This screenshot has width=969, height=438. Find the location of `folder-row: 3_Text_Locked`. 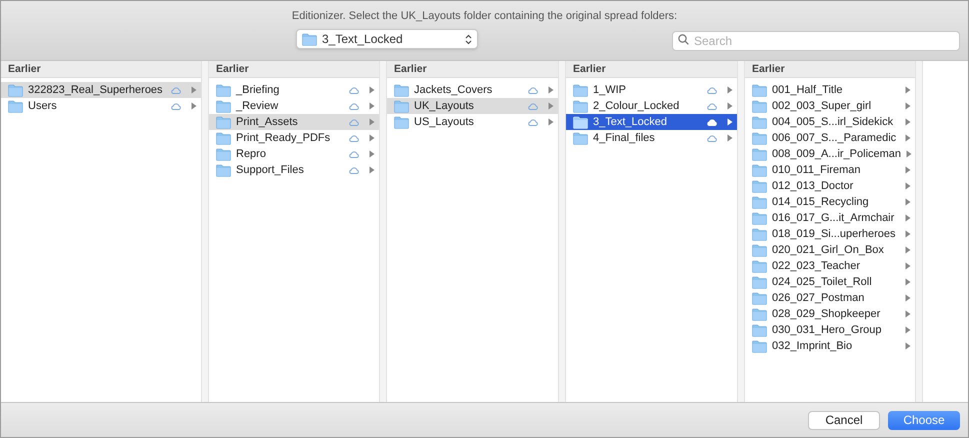

folder-row: 3_Text_Locked is located at coordinates (651, 122).